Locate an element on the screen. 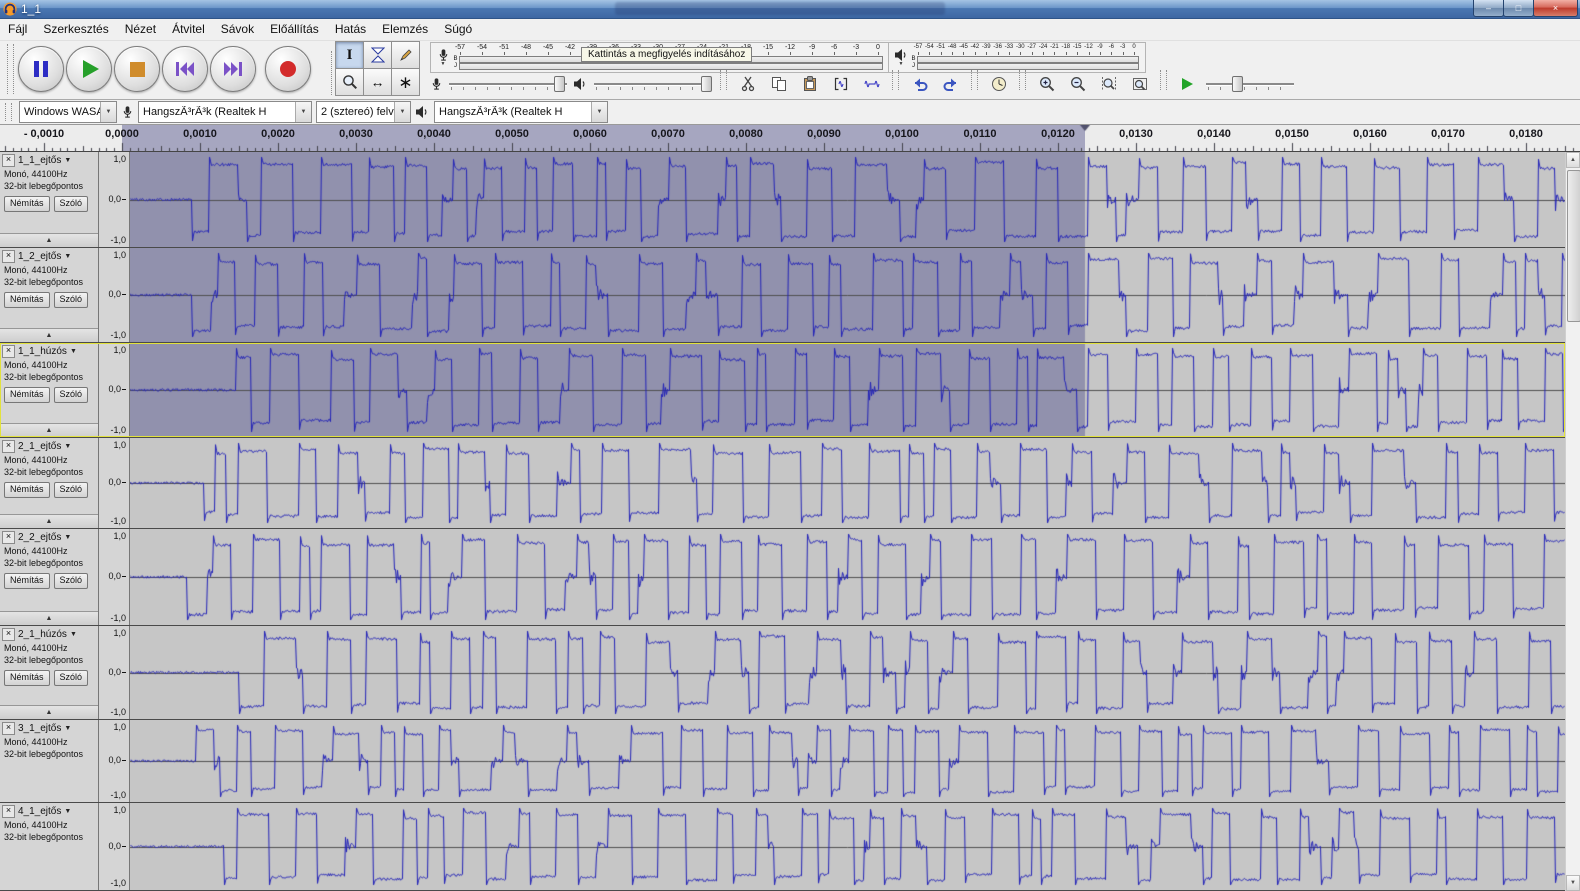 The width and height of the screenshot is (1580, 891). play-at-speed-button is located at coordinates (1187, 83).